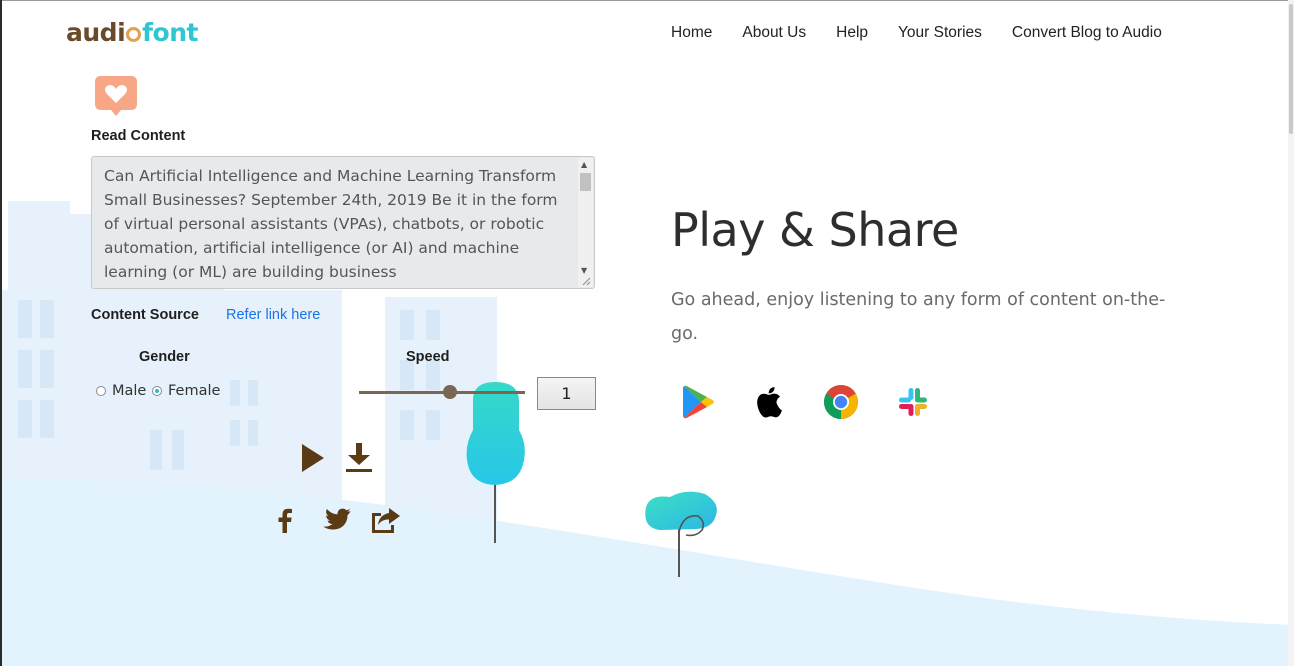  Describe the element at coordinates (101, 391) in the screenshot. I see `gender-male-radio` at that location.